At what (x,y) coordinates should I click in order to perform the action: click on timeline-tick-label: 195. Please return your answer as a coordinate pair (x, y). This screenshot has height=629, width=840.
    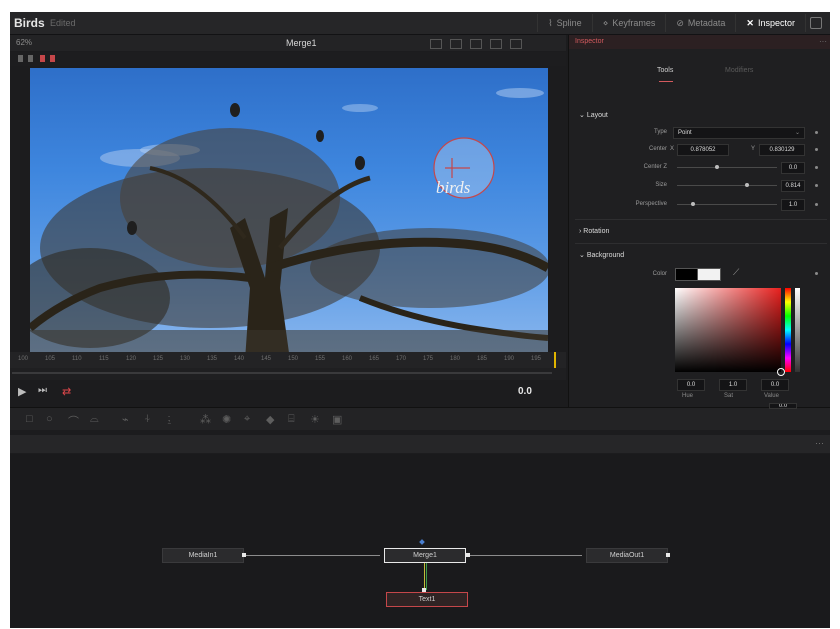
    Looking at the image, I should click on (536, 359).